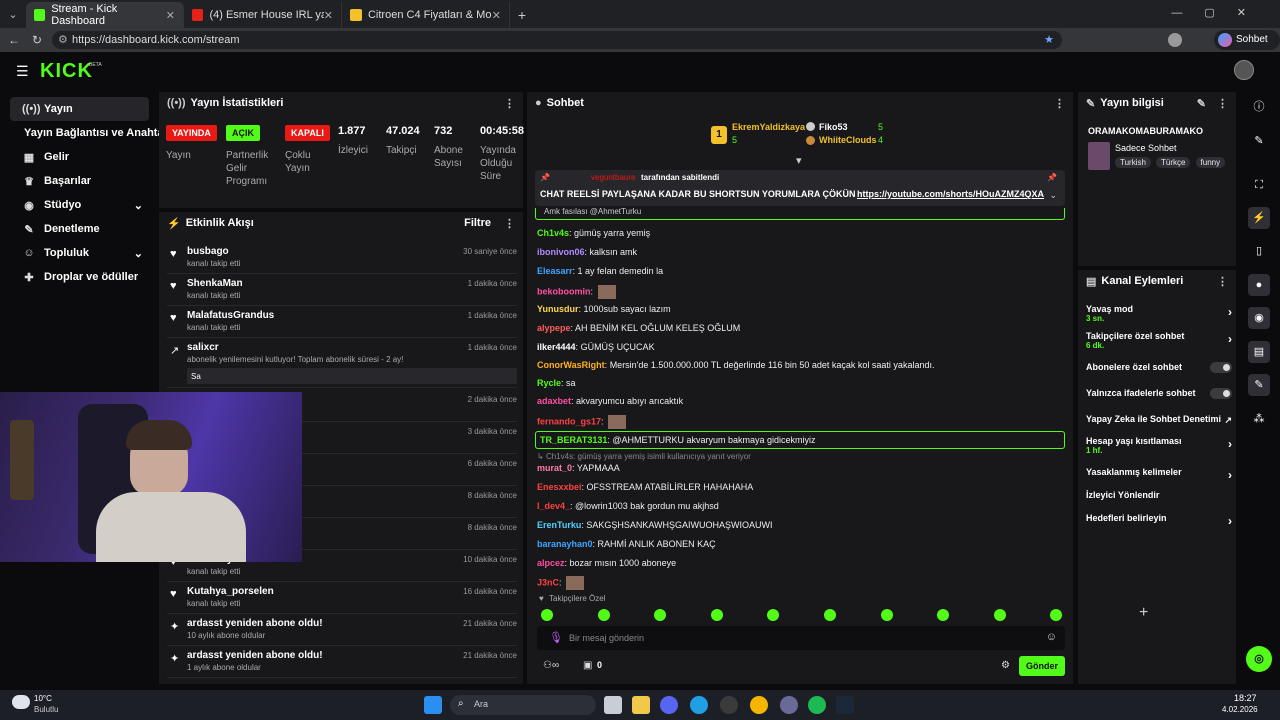  What do you see at coordinates (556, 637) in the screenshot?
I see `microphone-icon: 🎙` at bounding box center [556, 637].